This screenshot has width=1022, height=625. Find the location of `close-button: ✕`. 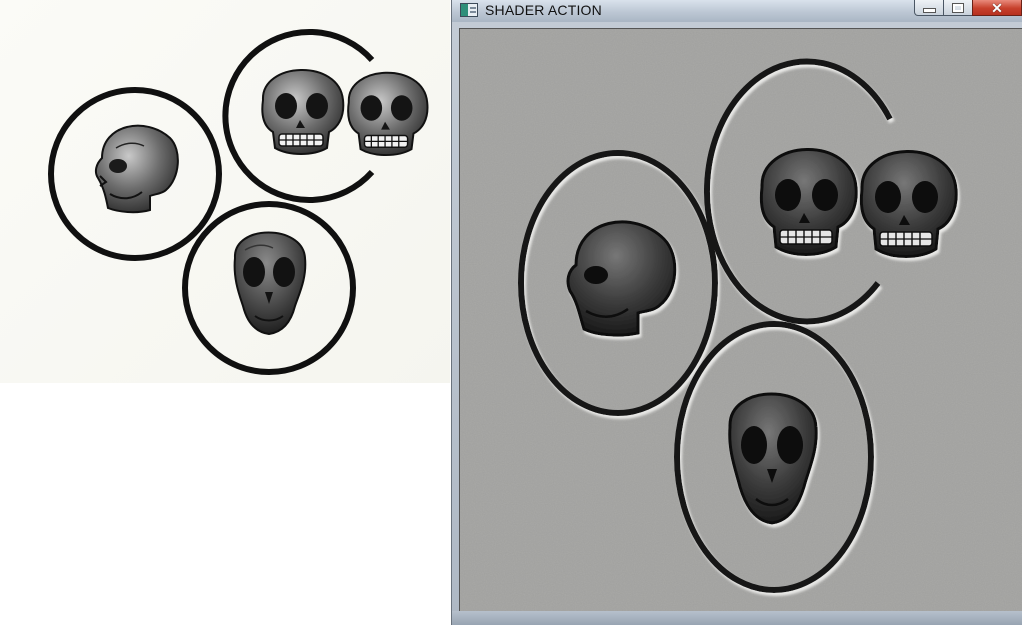

close-button: ✕ is located at coordinates (997, 8).